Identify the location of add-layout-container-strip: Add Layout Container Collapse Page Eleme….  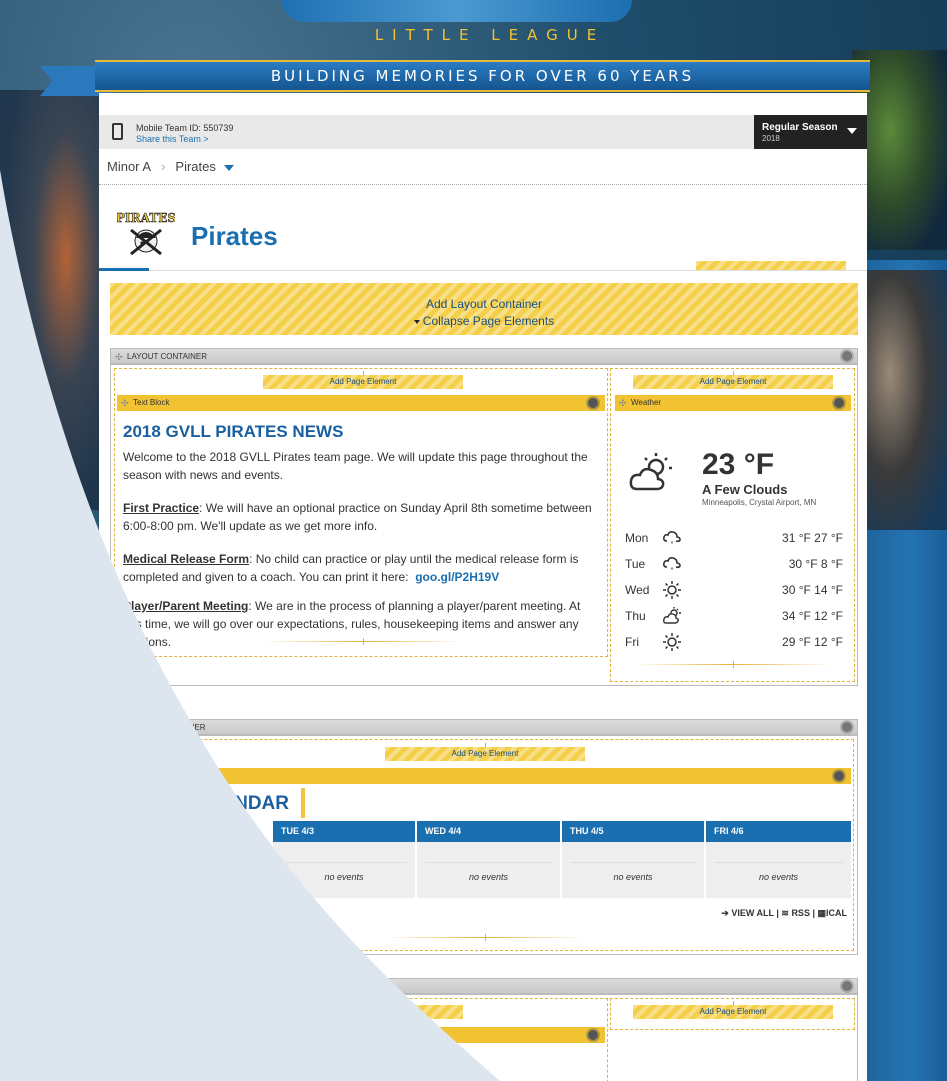
(484, 309).